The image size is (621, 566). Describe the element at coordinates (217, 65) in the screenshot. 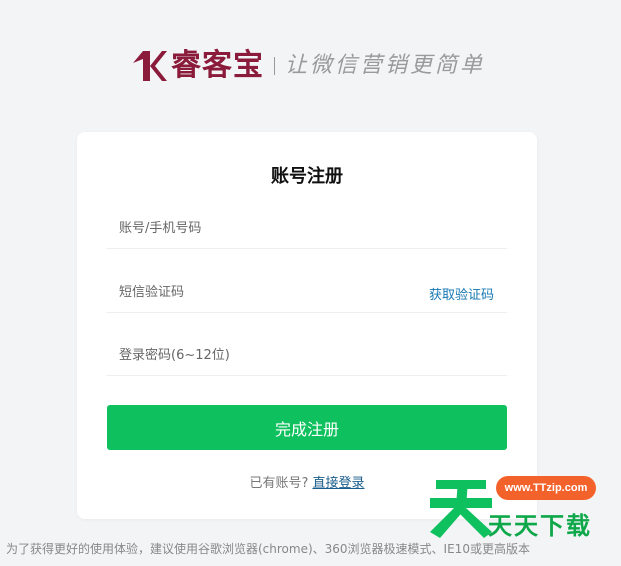

I see `brand-name: 睿客宝` at that location.